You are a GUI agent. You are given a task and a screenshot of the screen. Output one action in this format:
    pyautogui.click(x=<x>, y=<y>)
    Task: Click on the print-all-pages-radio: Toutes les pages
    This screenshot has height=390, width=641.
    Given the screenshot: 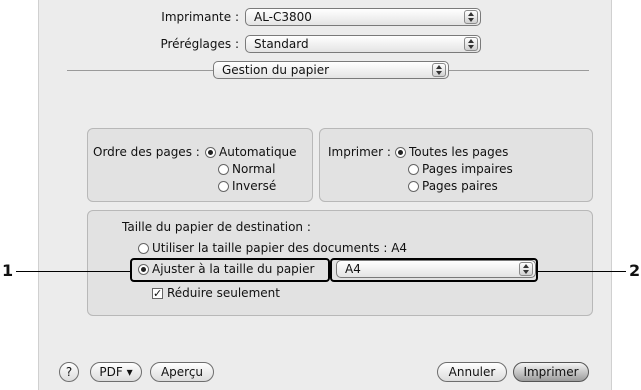 What is the action you would take?
    pyautogui.click(x=451, y=152)
    